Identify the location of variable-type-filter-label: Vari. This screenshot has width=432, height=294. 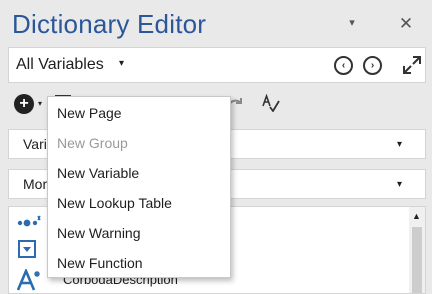
(35, 144).